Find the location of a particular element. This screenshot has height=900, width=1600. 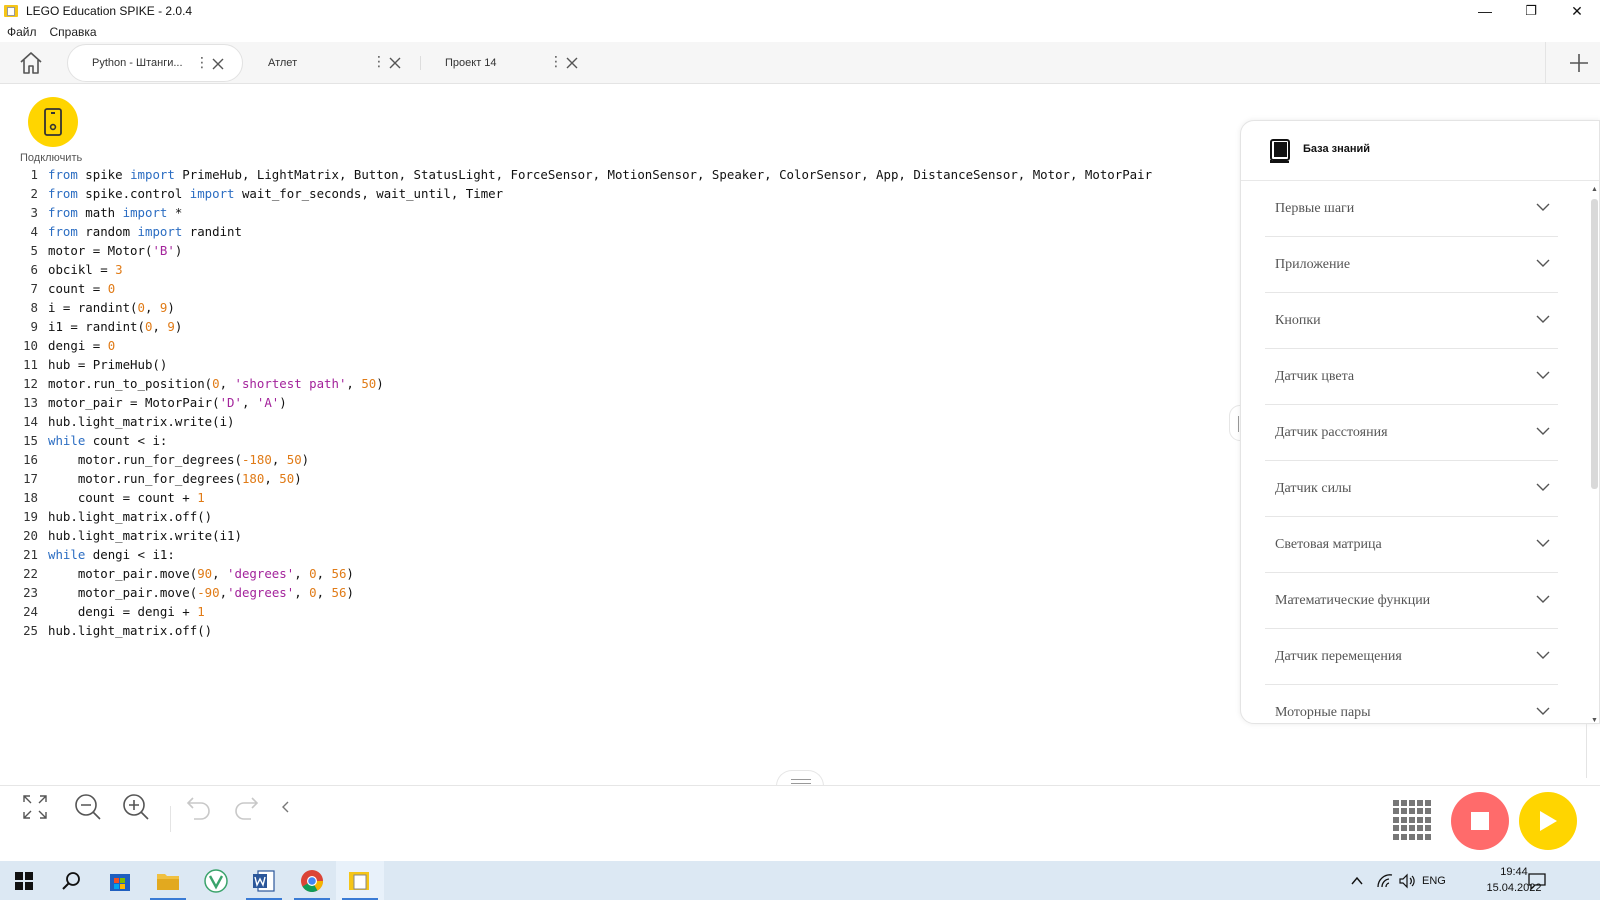

notifications-icon is located at coordinates (1537, 881).